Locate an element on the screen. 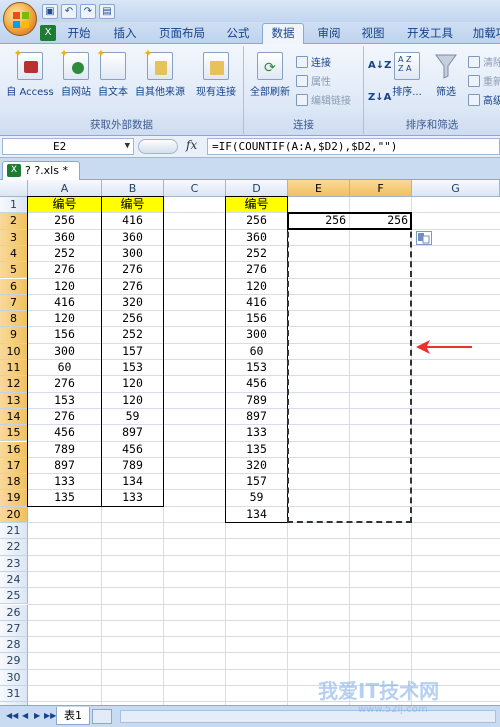  prev-sheet-button: ◀ is located at coordinates (25, 715).